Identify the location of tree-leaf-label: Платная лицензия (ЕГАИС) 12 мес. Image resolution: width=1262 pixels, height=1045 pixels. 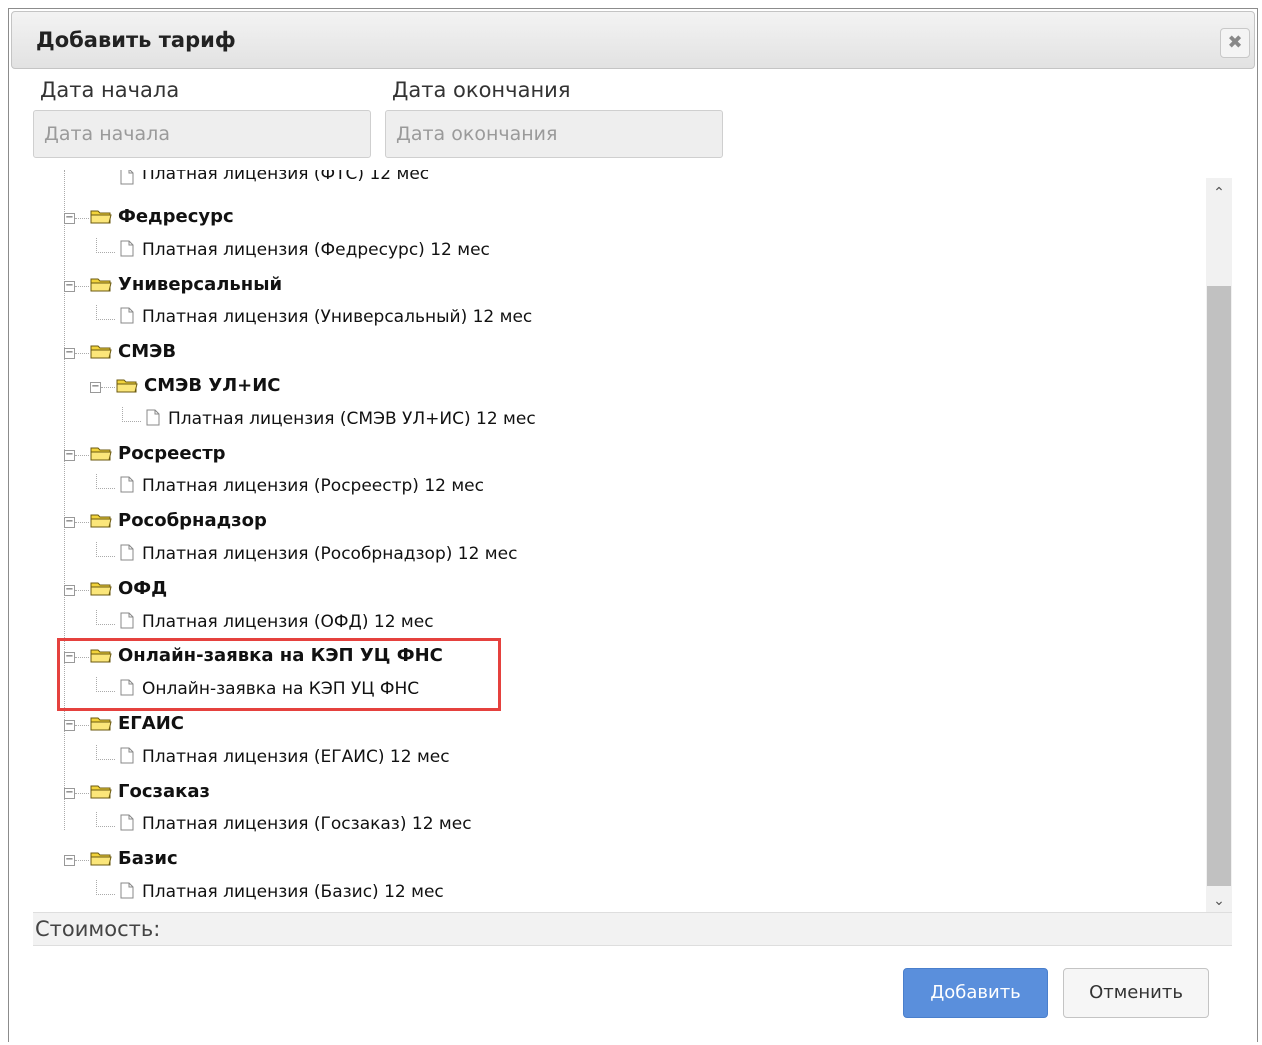
(296, 757).